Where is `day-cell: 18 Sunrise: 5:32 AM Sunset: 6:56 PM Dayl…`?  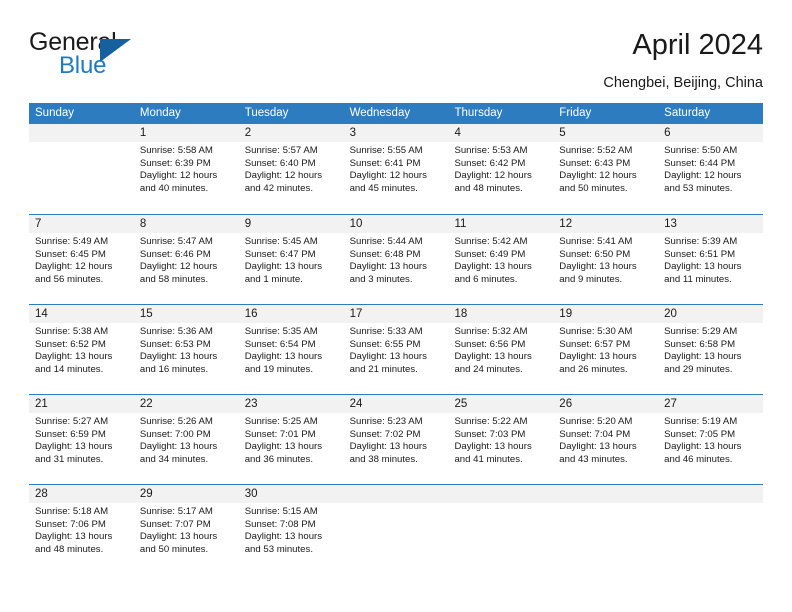
day-cell: 18 Sunrise: 5:32 AM Sunset: 6:56 PM Dayl… is located at coordinates (501, 349).